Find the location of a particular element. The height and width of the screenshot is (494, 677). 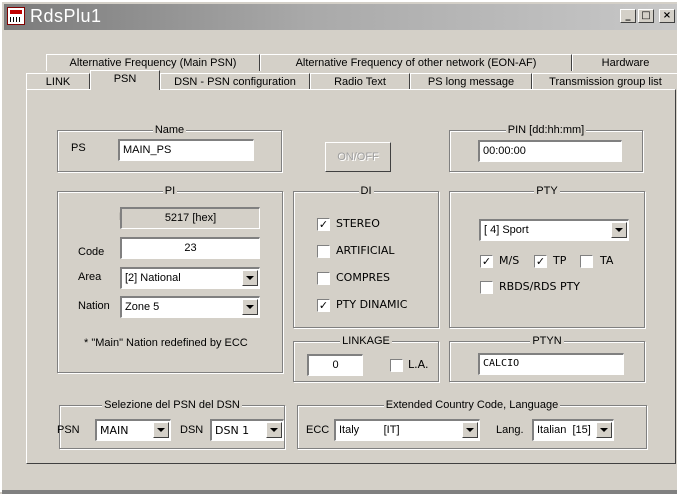

name-group: Name PS MAIN_PS is located at coordinates (169, 148).